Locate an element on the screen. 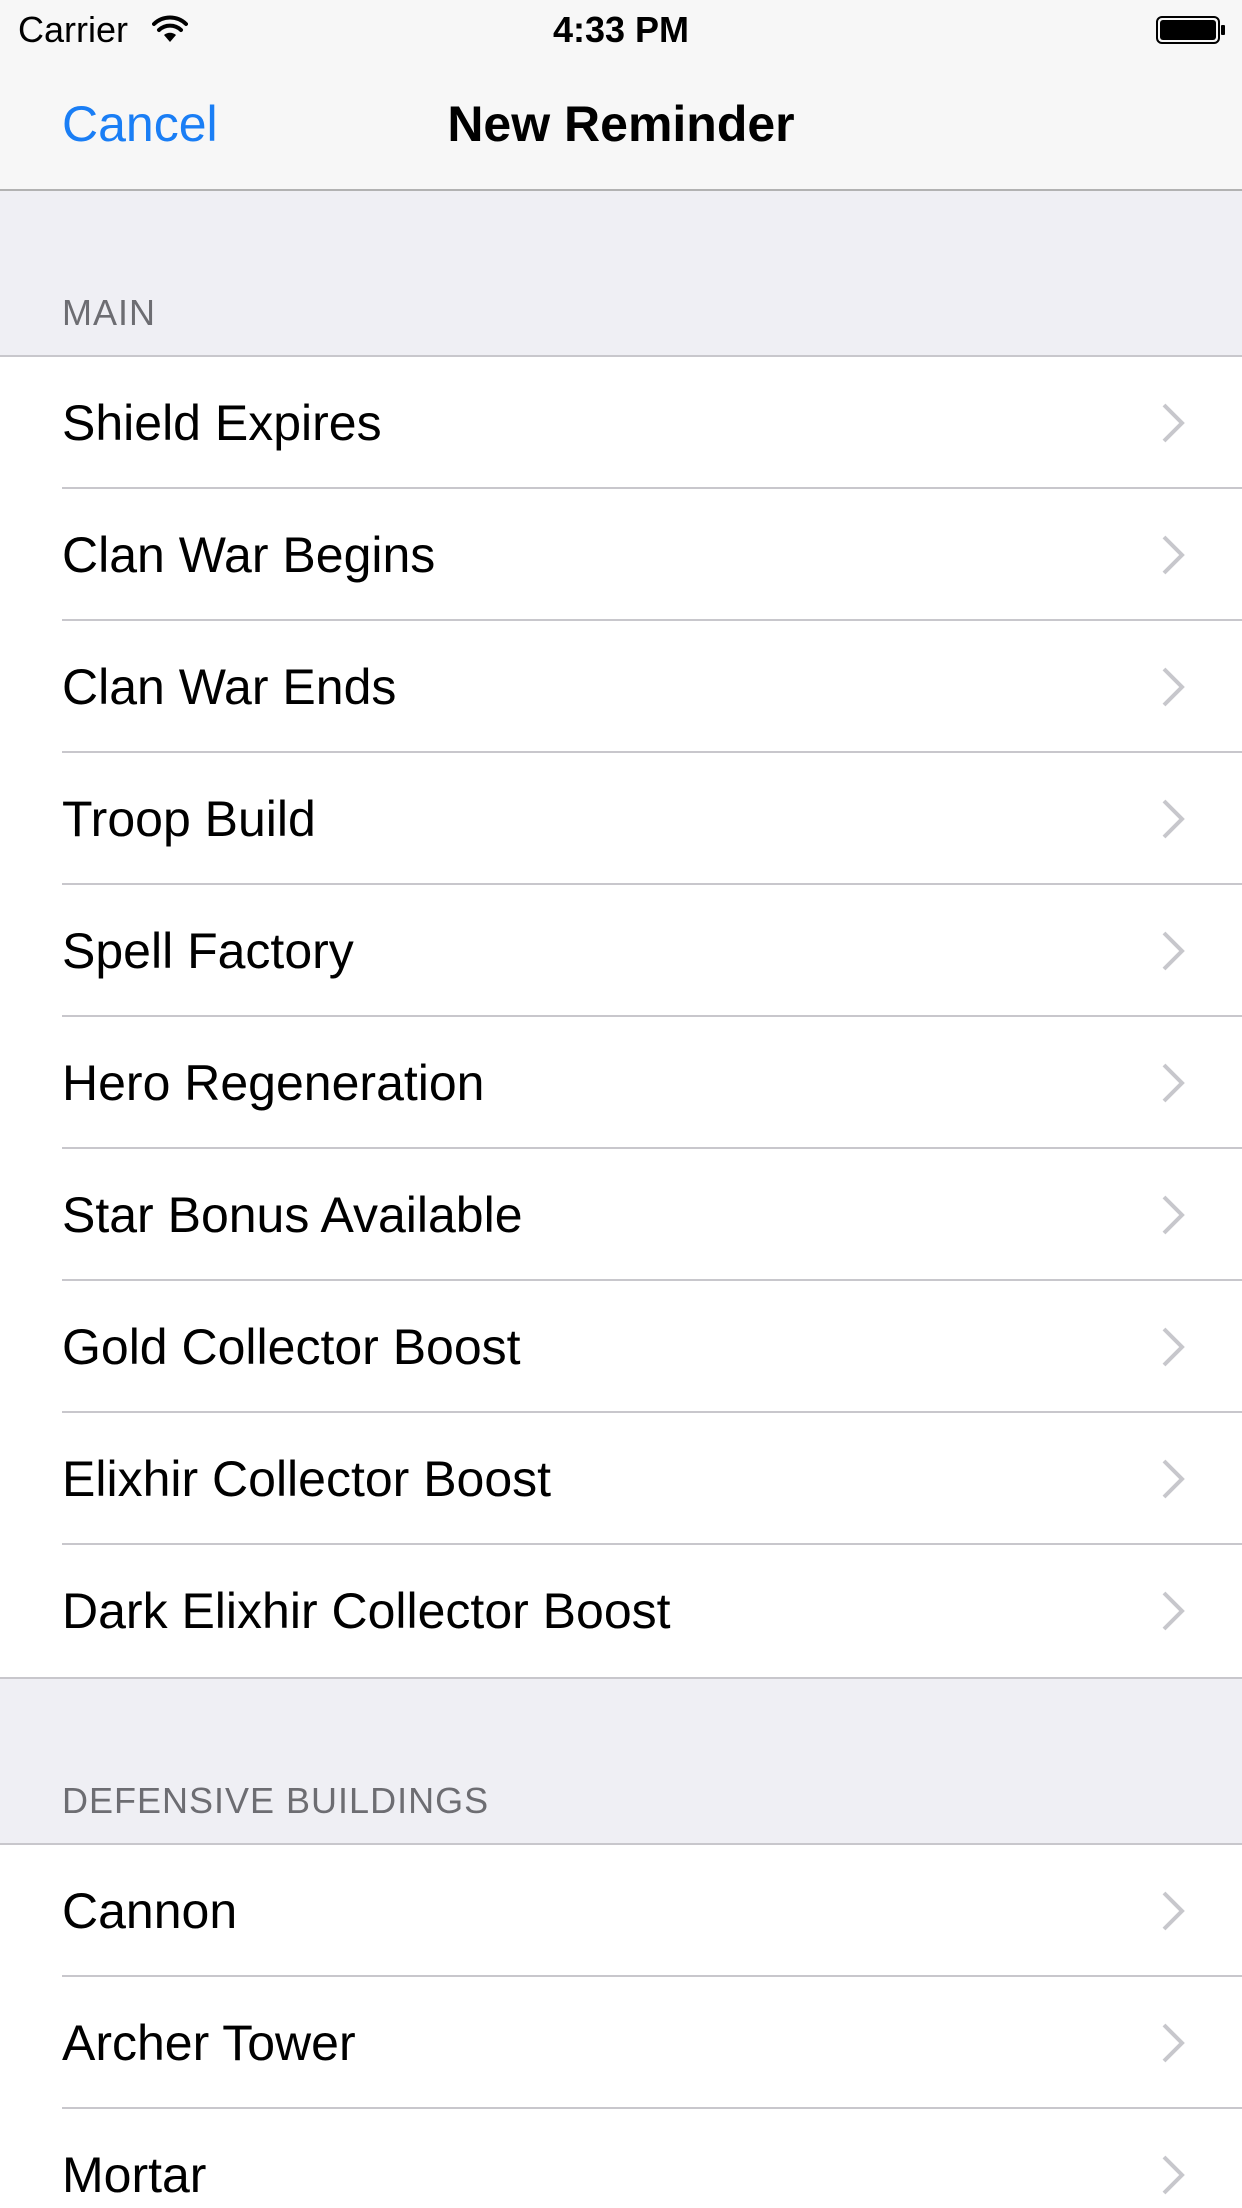 The height and width of the screenshot is (2208, 1242). list-item-label: Cannon is located at coordinates (150, 1911).